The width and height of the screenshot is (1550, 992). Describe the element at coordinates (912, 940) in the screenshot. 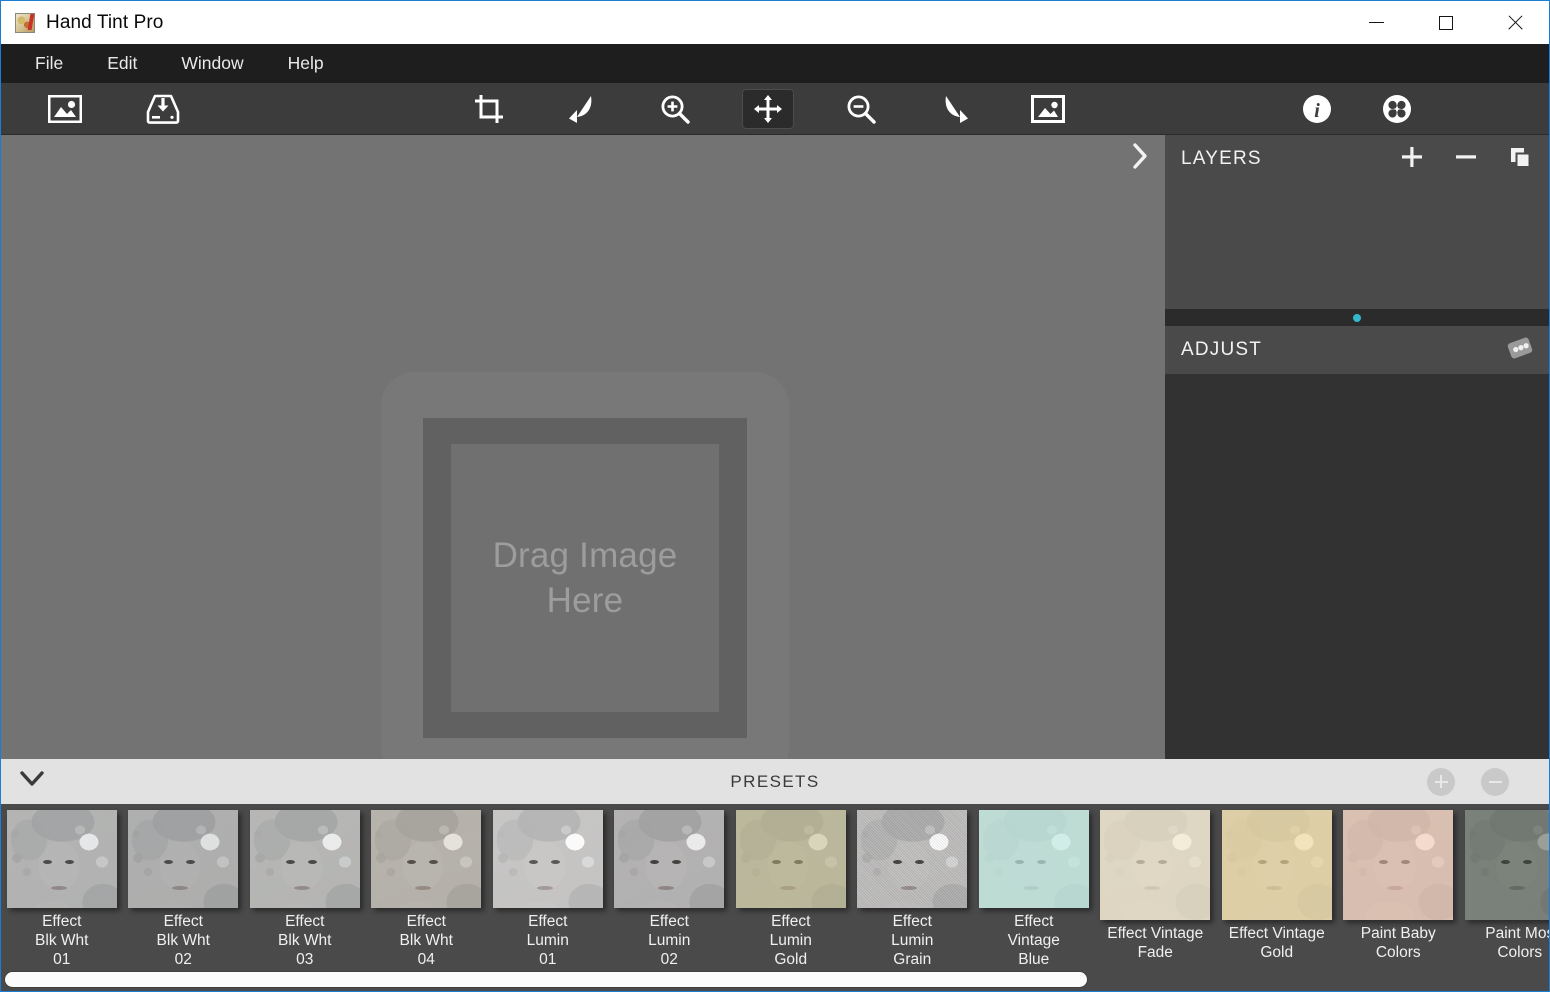

I see `preset-label: Effect Lumin Grain` at that location.